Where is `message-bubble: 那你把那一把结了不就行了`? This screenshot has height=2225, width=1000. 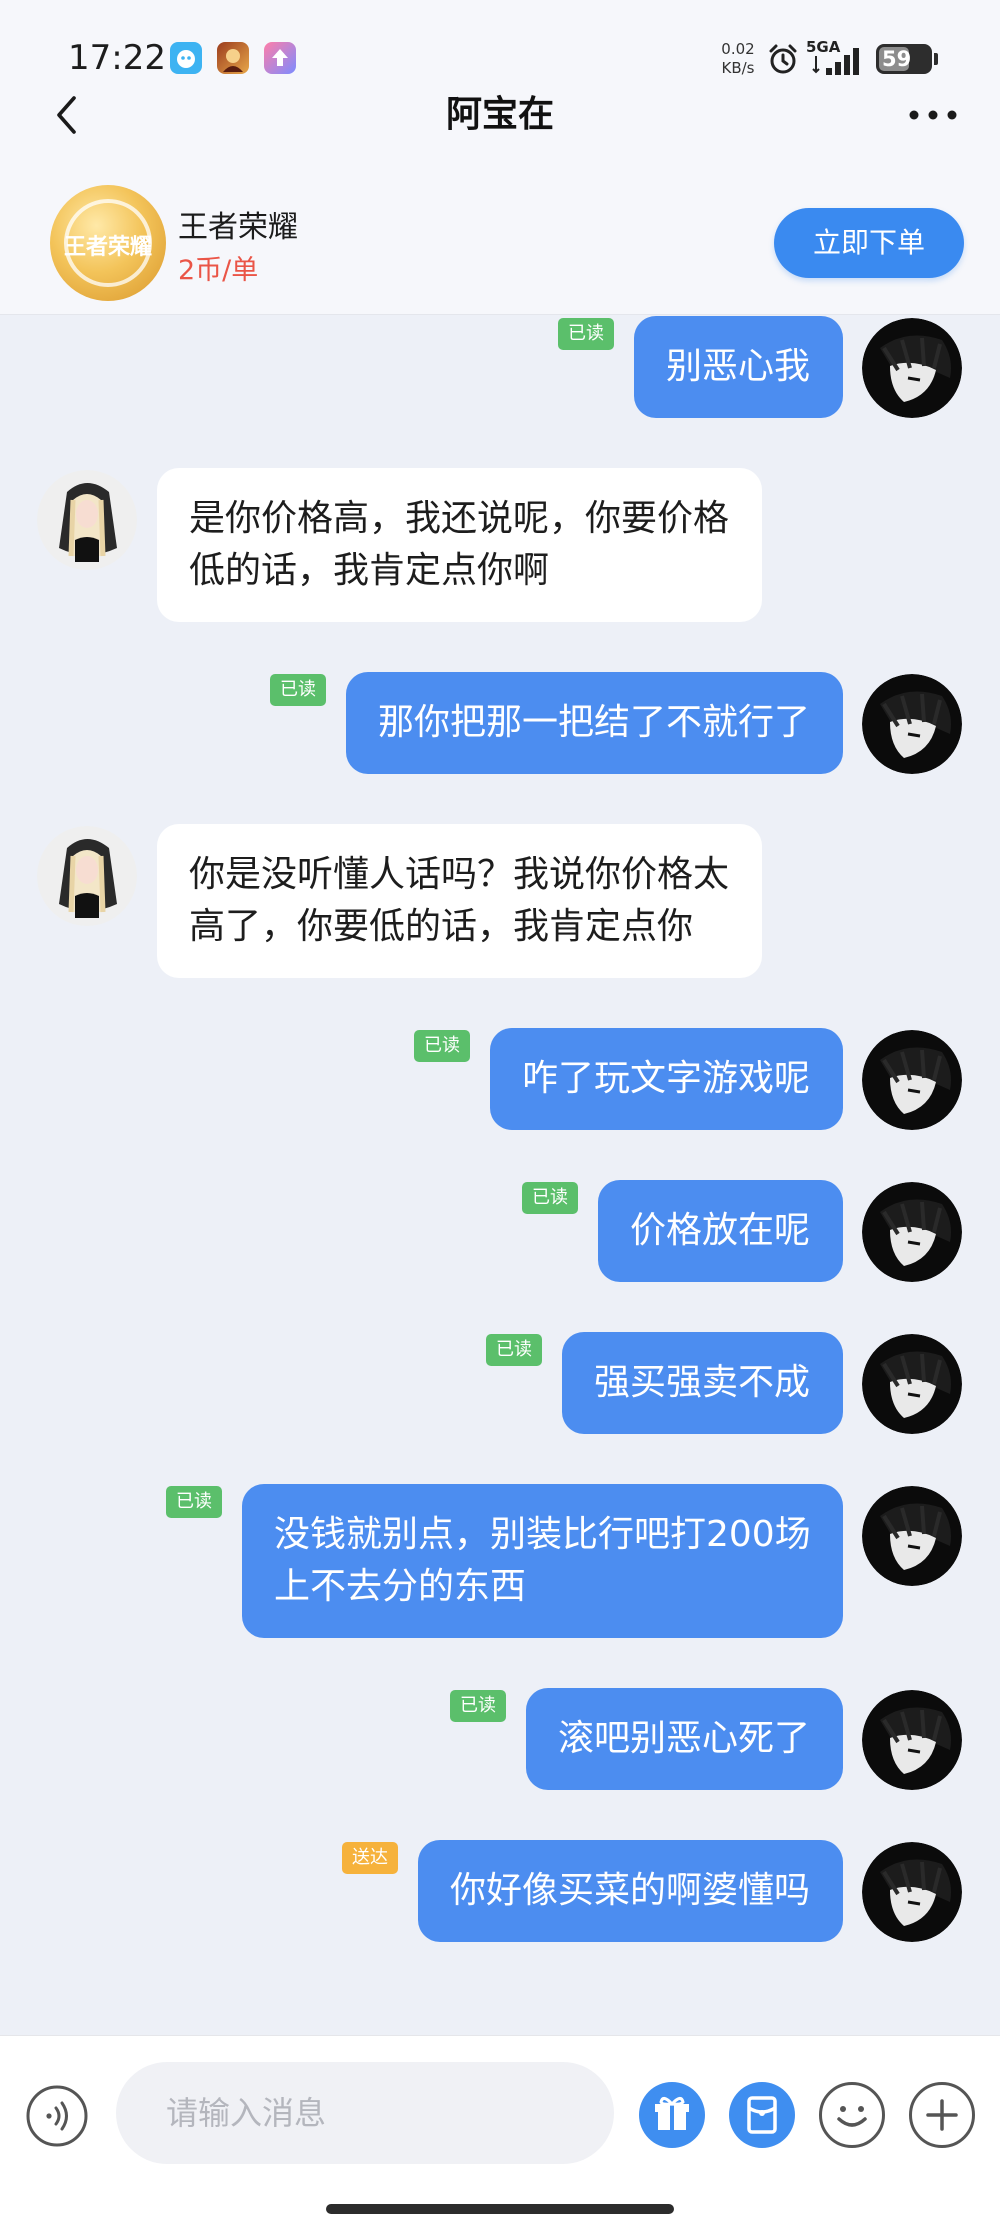 message-bubble: 那你把那一把结了不就行了 is located at coordinates (594, 723).